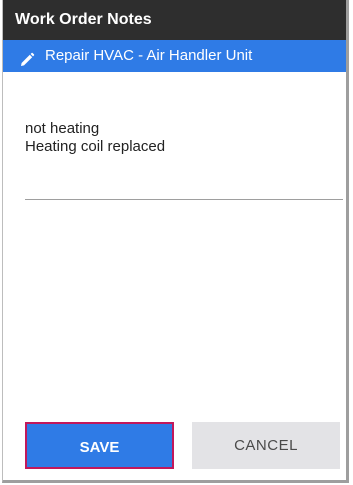 This screenshot has width=353, height=485. I want to click on save-button: SAVE, so click(99, 445).